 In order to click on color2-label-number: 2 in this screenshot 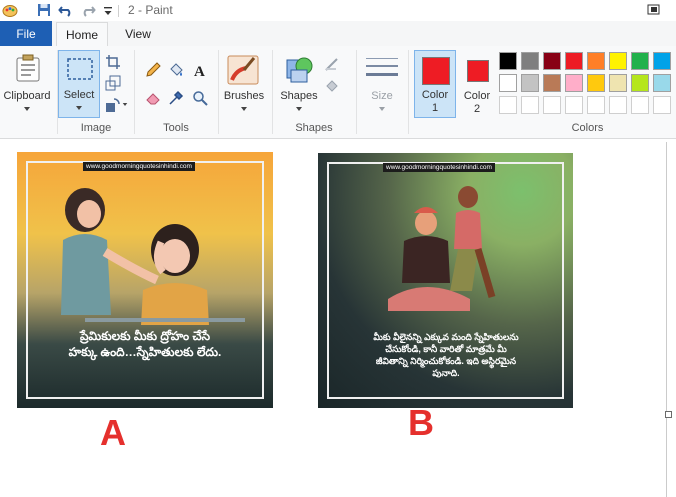, I will do `click(477, 109)`.